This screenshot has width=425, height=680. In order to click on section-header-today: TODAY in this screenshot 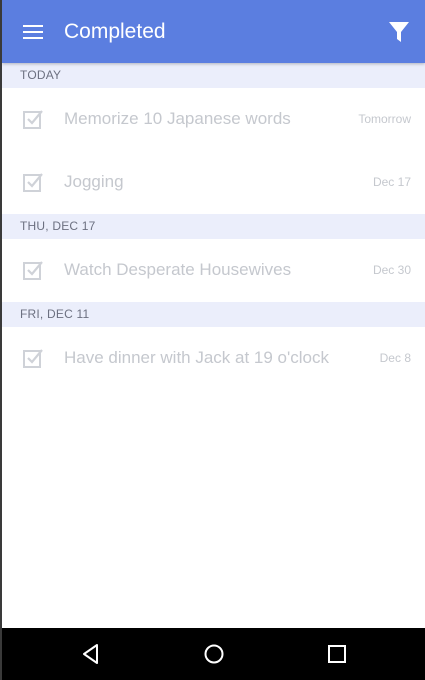, I will do `click(213, 75)`.